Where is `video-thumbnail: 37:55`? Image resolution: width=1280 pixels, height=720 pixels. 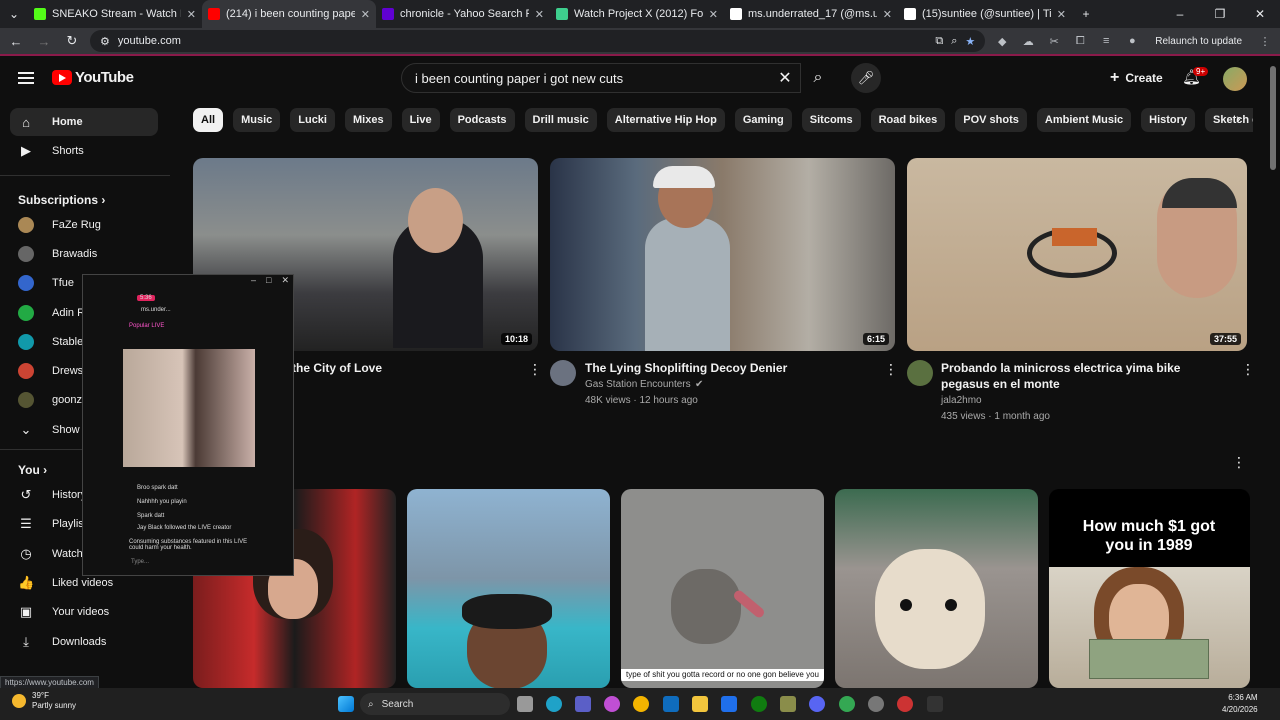
video-thumbnail: 37:55 is located at coordinates (1077, 254).